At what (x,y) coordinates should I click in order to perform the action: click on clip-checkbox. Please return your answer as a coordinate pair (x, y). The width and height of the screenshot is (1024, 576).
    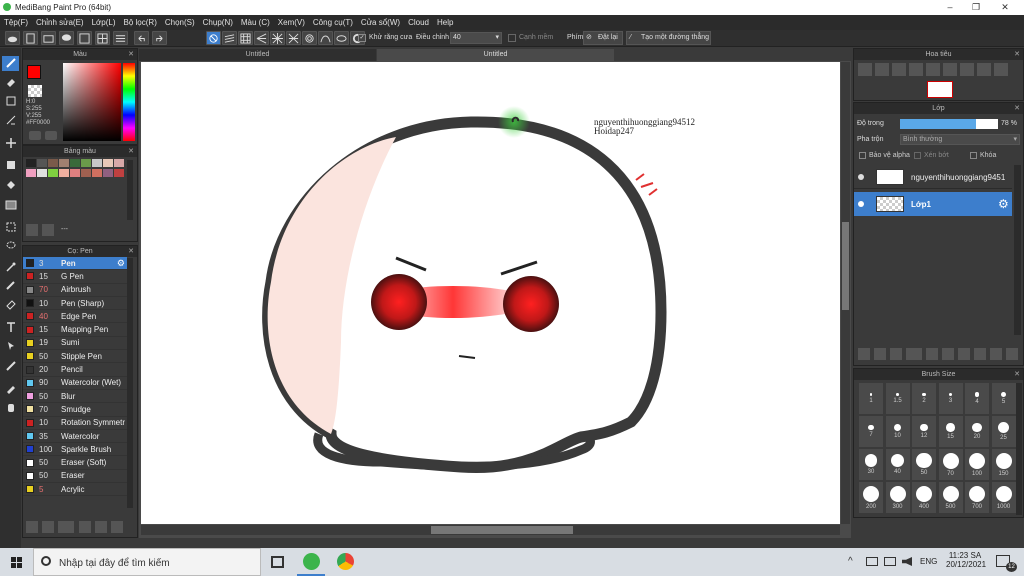
    Looking at the image, I should click on (917, 155).